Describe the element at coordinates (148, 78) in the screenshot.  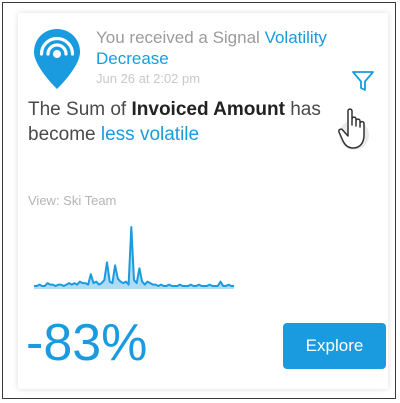
I see `notification-timestamp: Jun 26 at 2:02 pm` at that location.